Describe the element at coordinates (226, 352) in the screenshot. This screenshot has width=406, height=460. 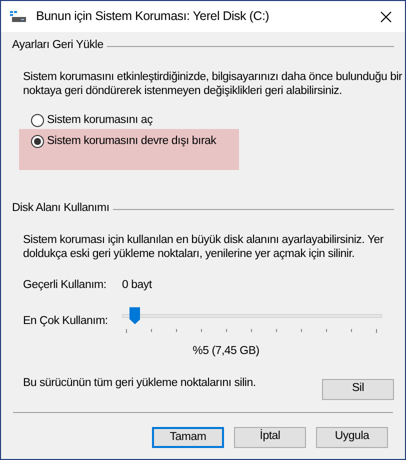
I see `percentage-reading: %5 (7,45 GB)` at that location.